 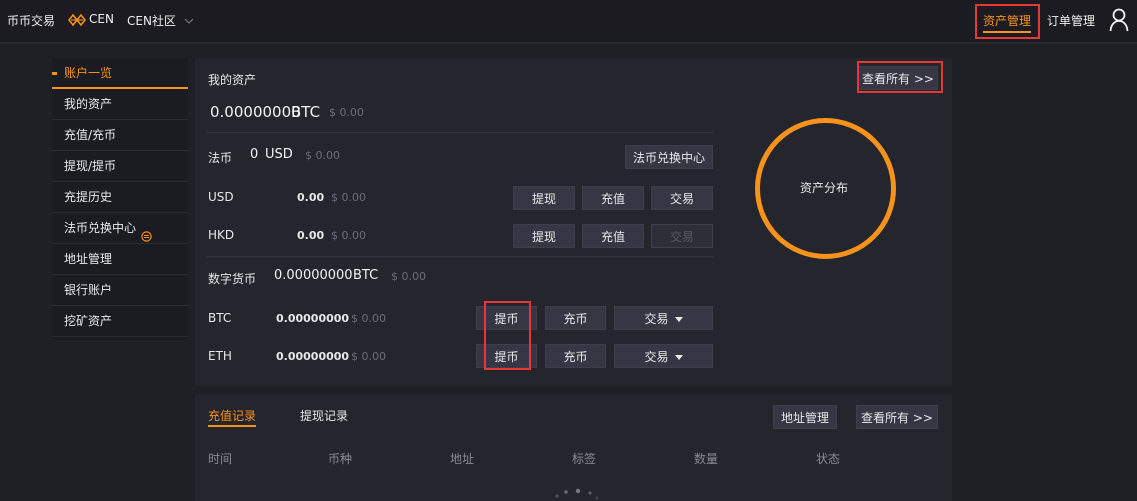 I want to click on trade-eth-dropdown: 交易, so click(x=663, y=356).